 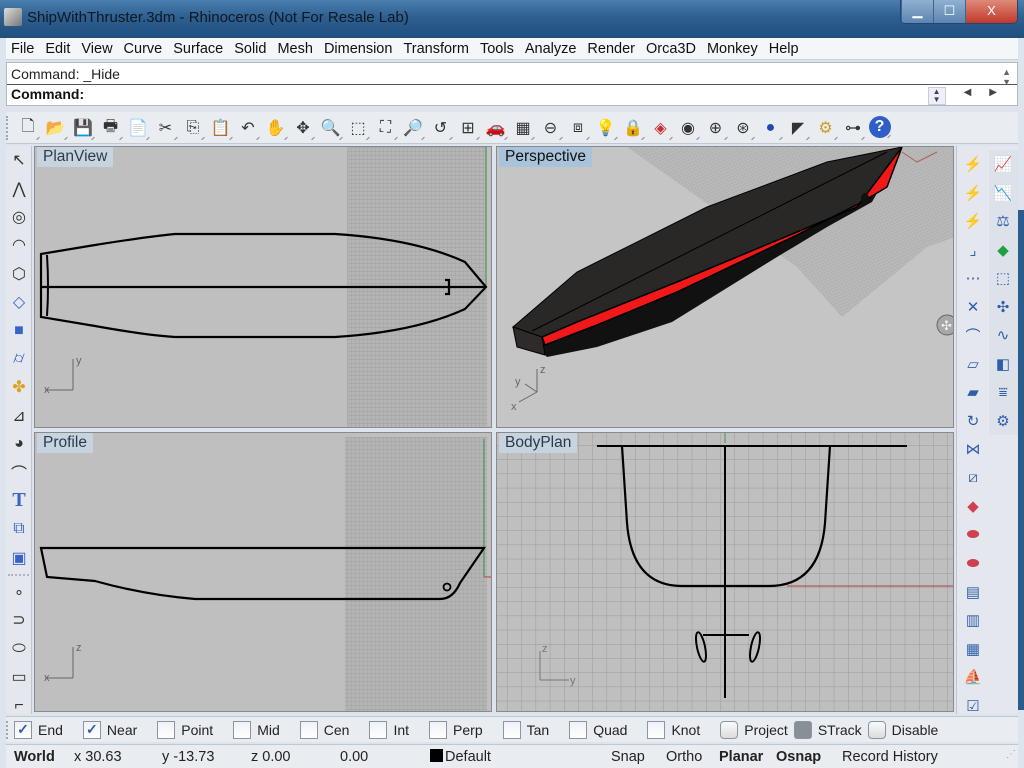 I want to click on zoom-dynamic-icon: 🔍, so click(x=331, y=128).